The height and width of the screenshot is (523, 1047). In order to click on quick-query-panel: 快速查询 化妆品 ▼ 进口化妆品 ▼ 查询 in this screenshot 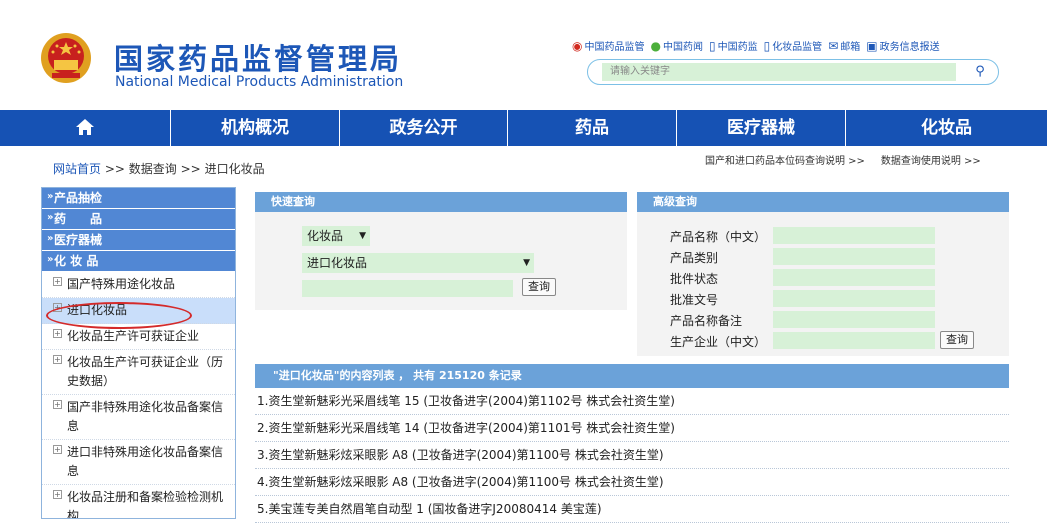, I will do `click(441, 251)`.